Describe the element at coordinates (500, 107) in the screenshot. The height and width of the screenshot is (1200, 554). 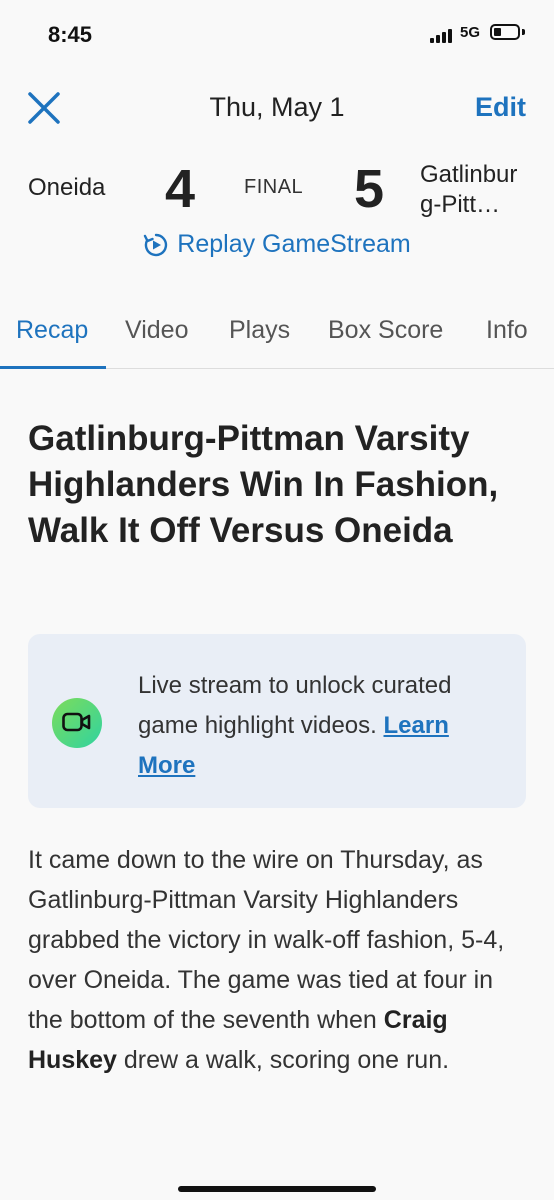
I see `edit-button: Edit` at that location.